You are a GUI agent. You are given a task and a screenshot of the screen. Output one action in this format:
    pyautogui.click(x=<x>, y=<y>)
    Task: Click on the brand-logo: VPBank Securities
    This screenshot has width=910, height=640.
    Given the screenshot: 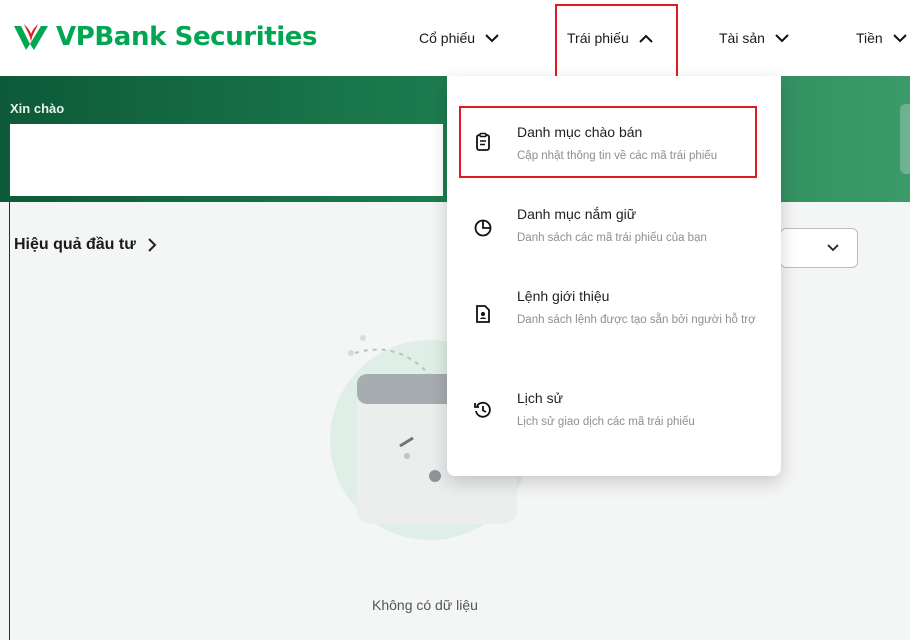 What is the action you would take?
    pyautogui.click(x=164, y=37)
    